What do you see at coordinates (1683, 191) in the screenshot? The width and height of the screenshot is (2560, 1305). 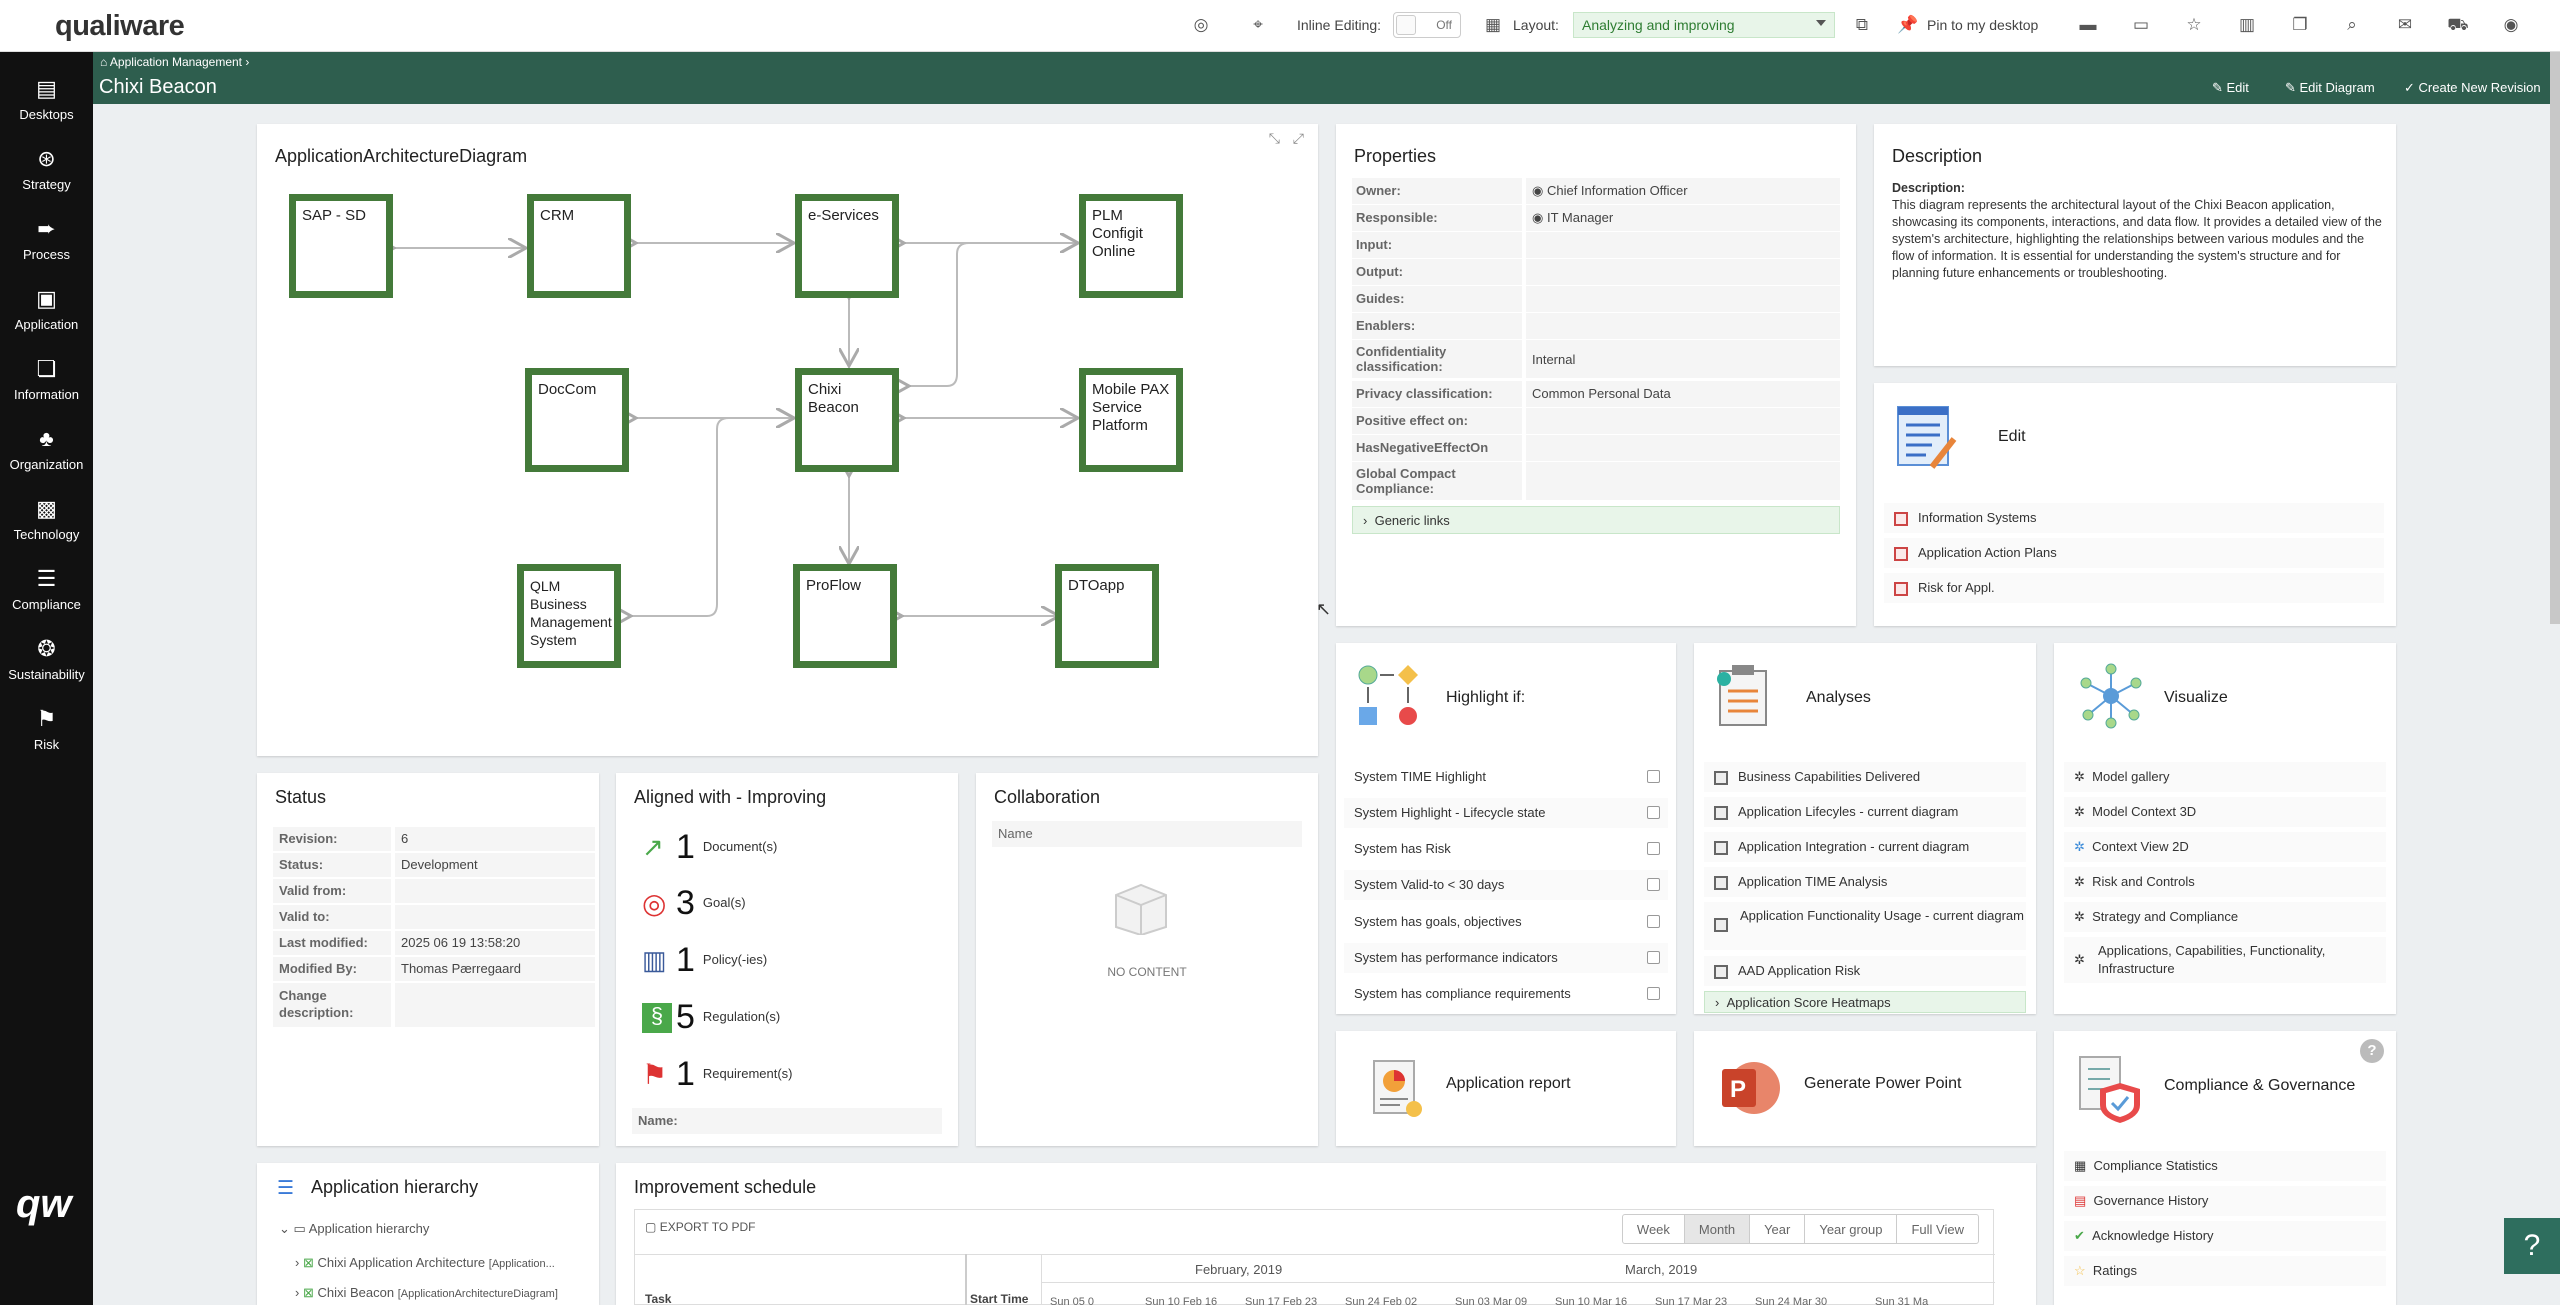 I see `property-value: ◉ Chief Information Officer` at bounding box center [1683, 191].